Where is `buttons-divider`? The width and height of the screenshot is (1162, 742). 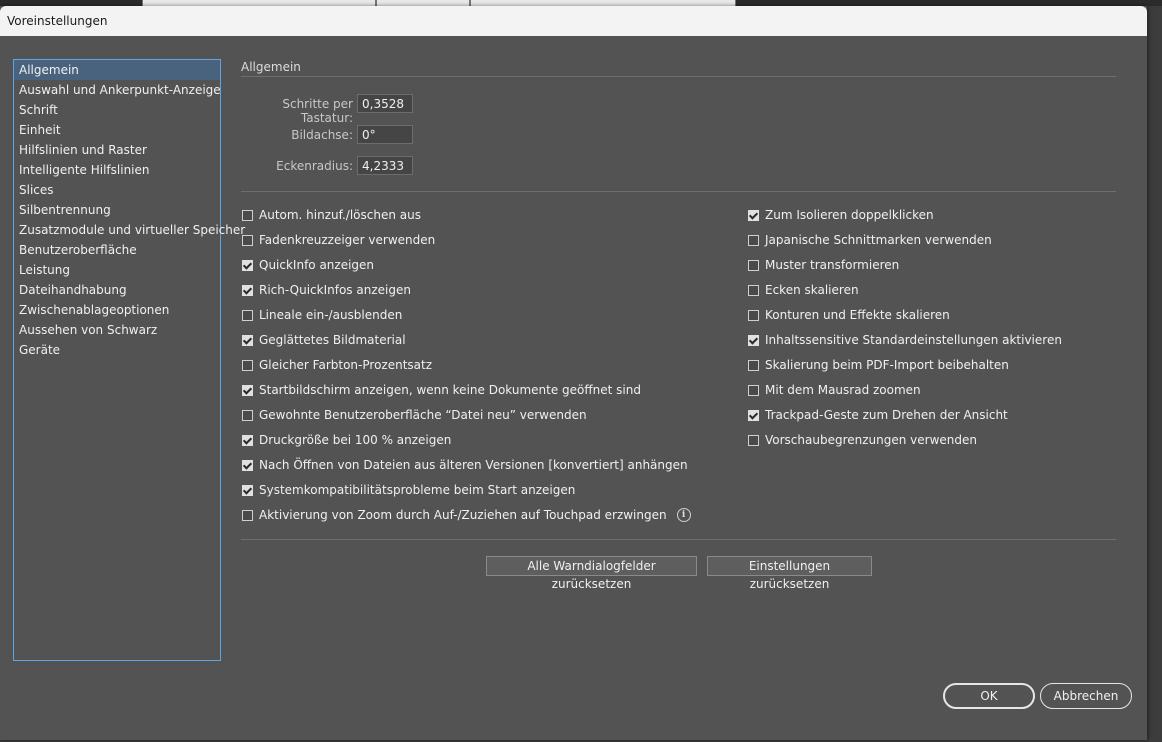 buttons-divider is located at coordinates (678, 539).